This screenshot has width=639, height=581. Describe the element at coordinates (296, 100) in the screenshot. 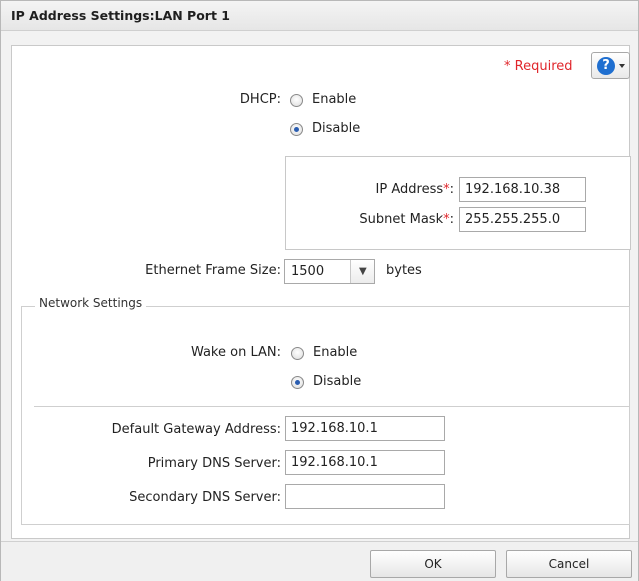

I see `dhcp-enable-radio` at that location.